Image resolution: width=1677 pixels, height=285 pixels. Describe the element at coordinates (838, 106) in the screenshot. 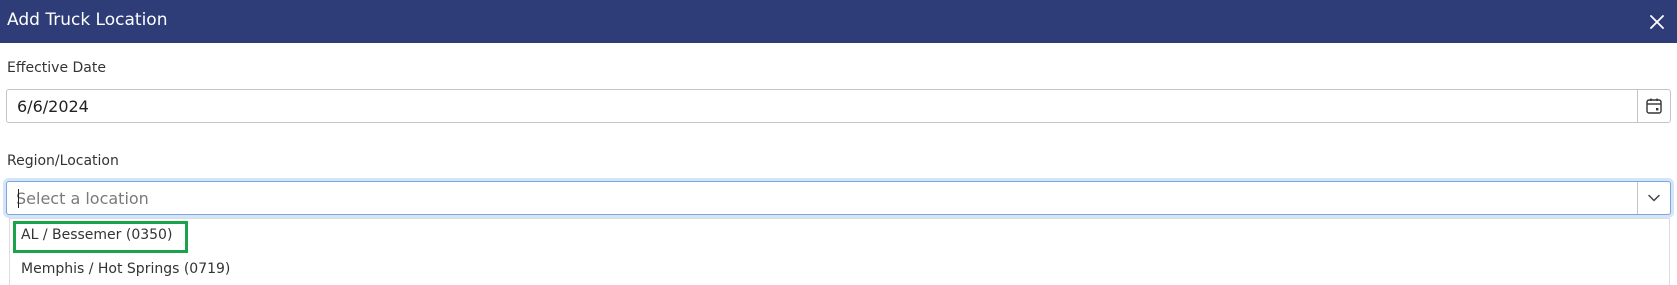

I see `effective-date-field: 6/6/2024` at that location.